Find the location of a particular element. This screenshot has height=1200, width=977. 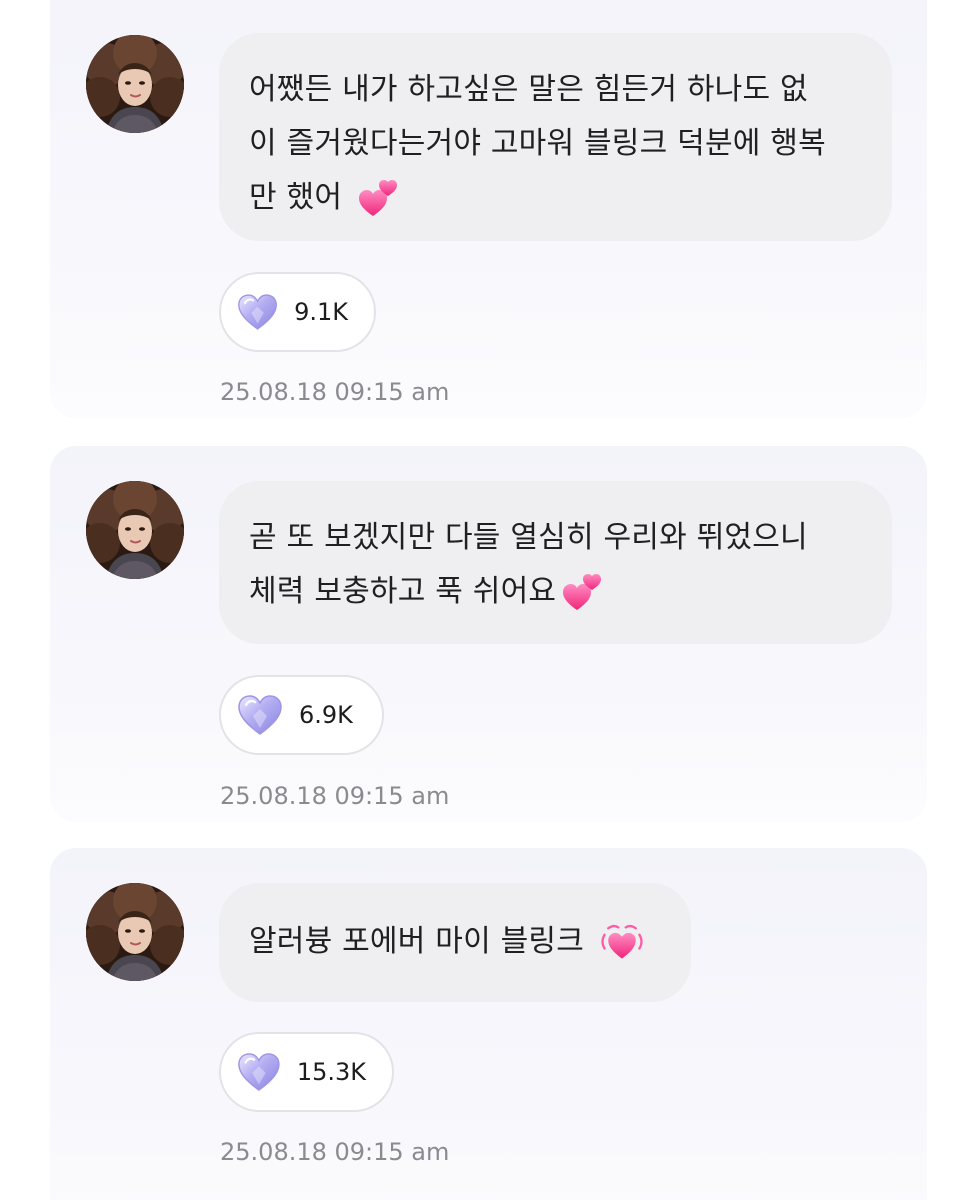

beating-heart-icon is located at coordinates (622, 943).